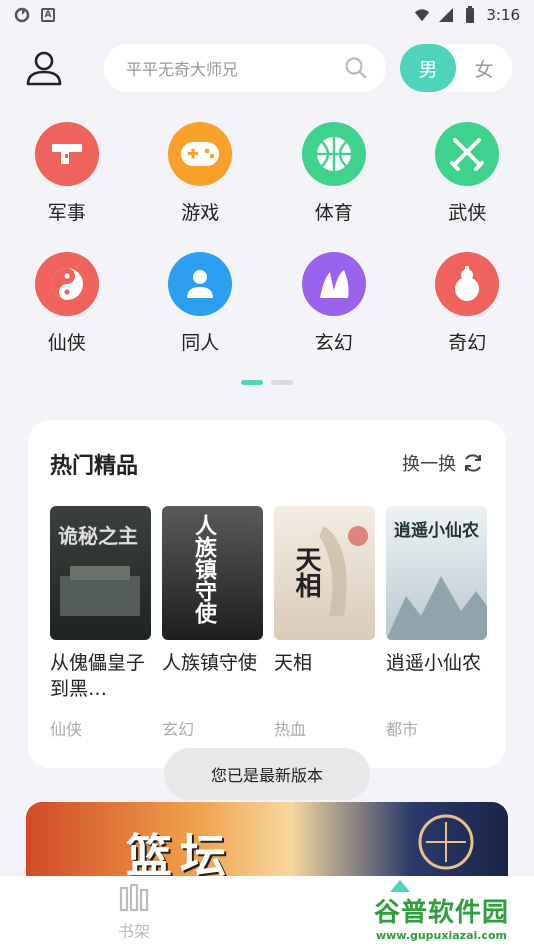 Image resolution: width=534 pixels, height=950 pixels. Describe the element at coordinates (267, 842) in the screenshot. I see `promo-banner: 篮坛` at that location.